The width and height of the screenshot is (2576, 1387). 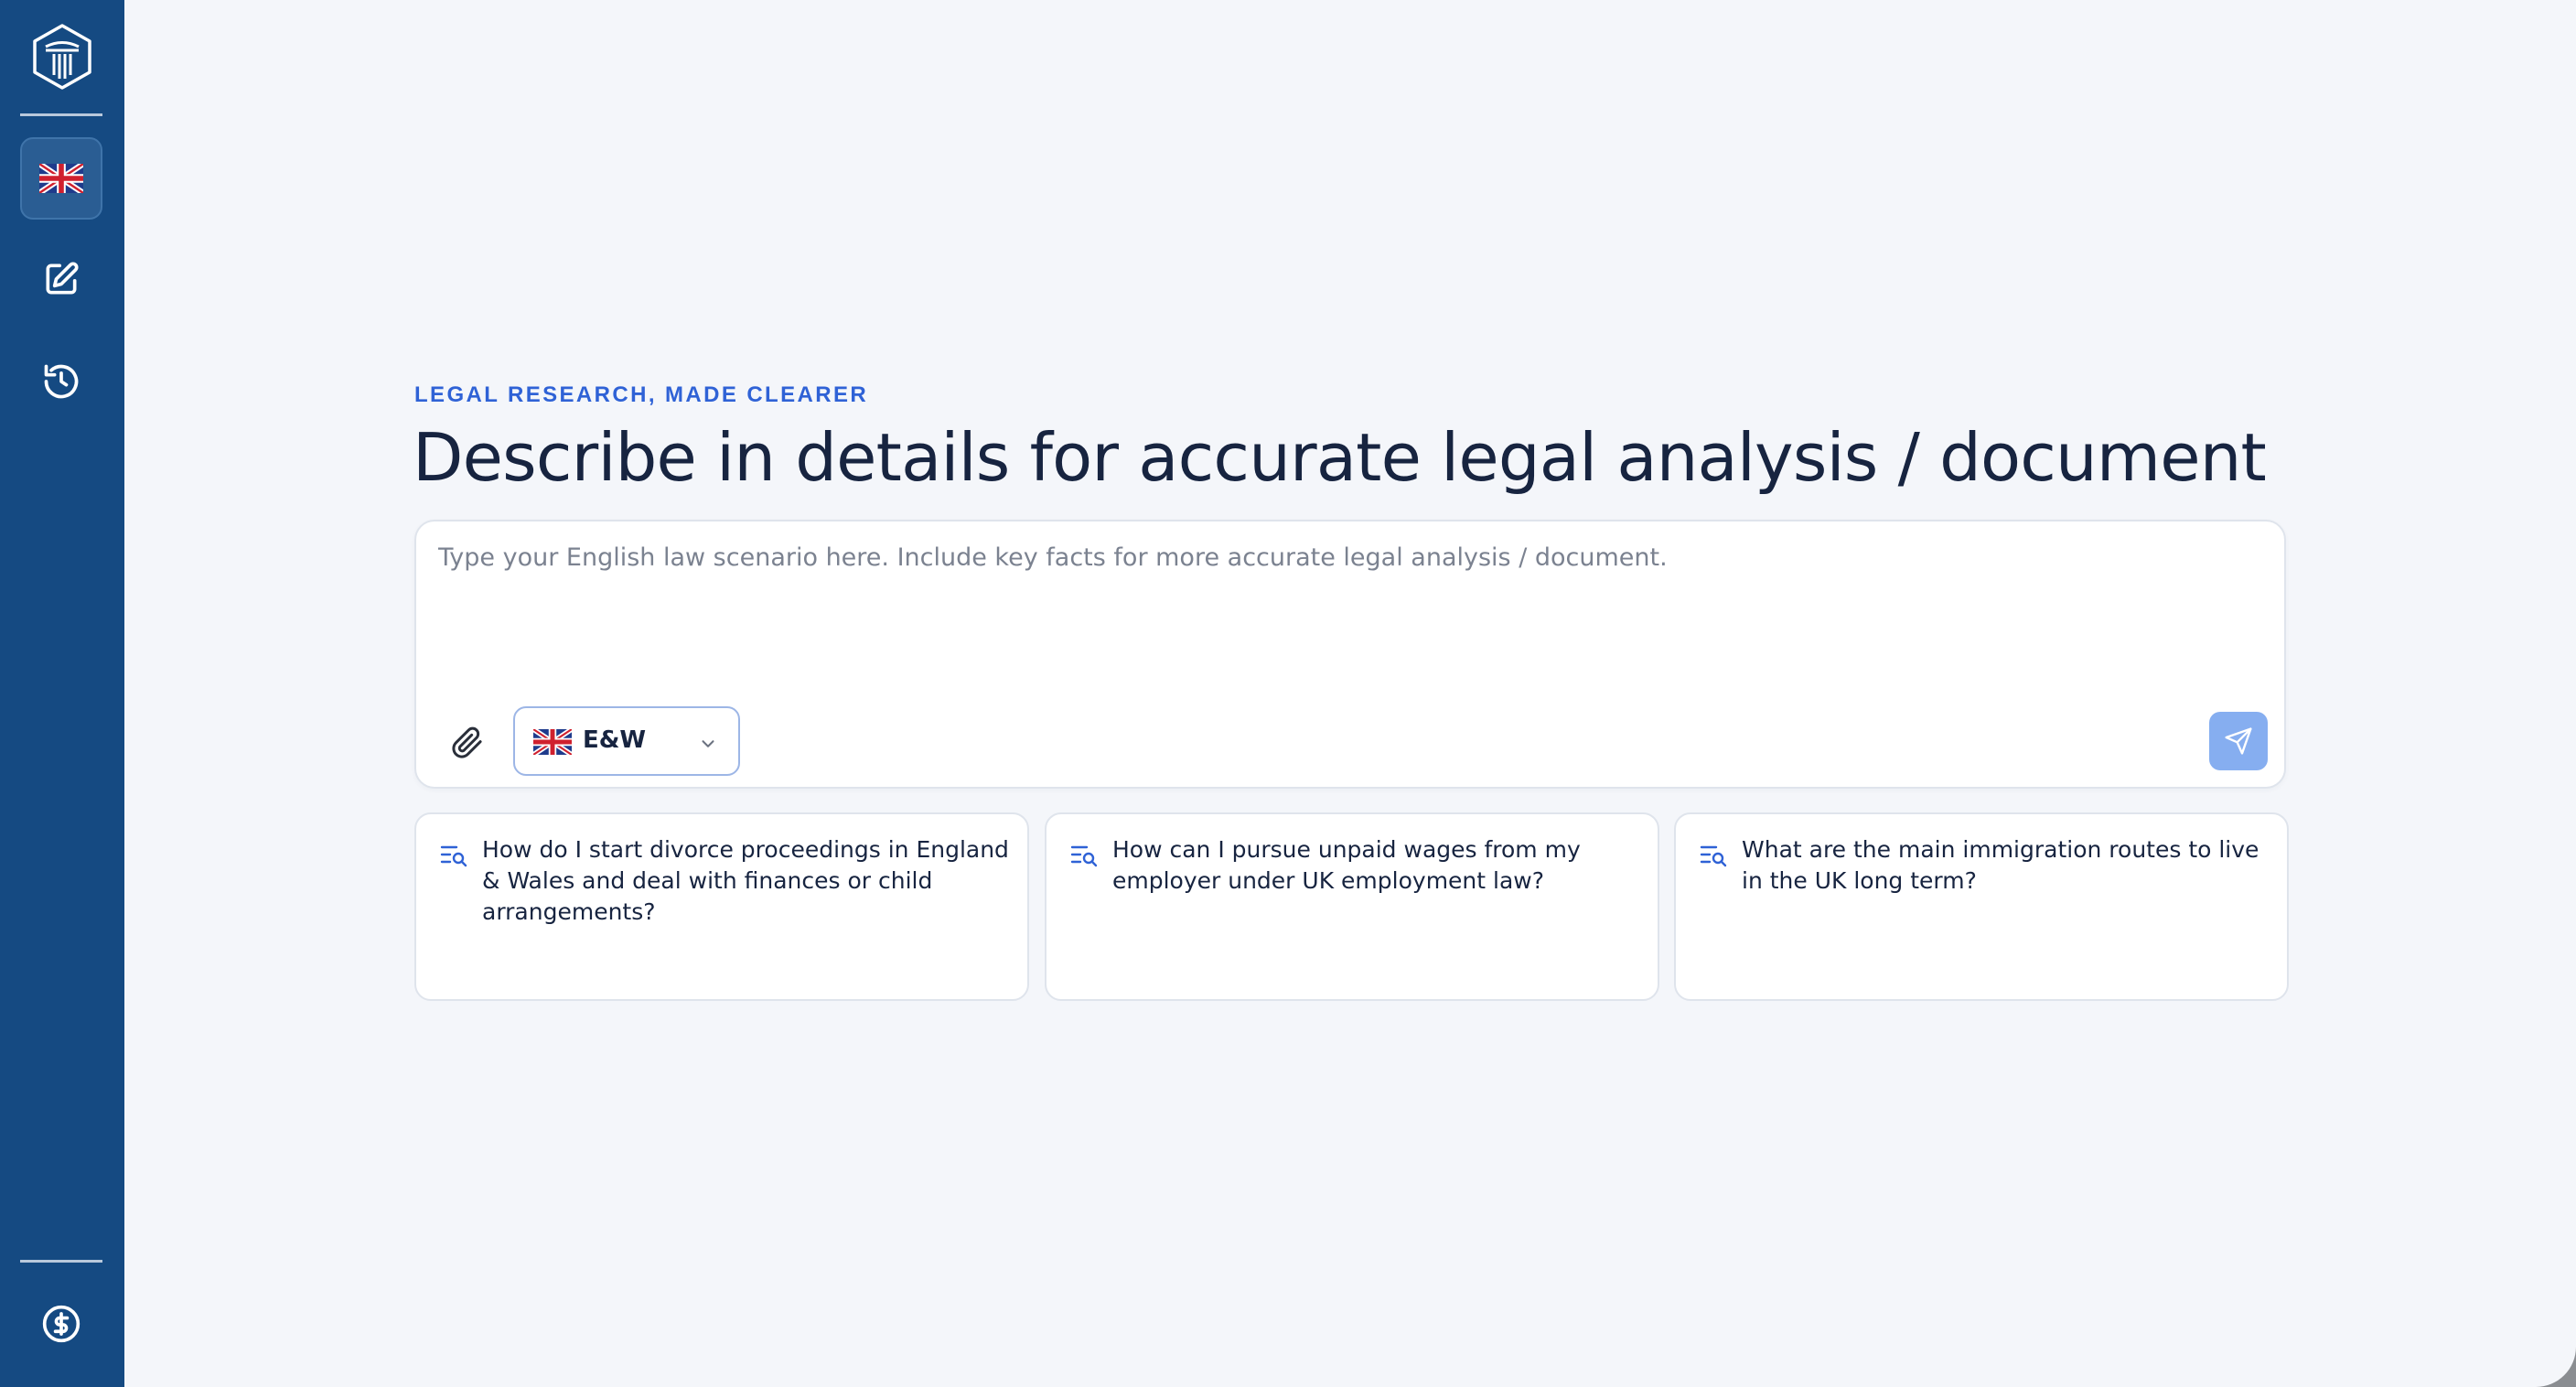 I want to click on send-icon, so click(x=2239, y=741).